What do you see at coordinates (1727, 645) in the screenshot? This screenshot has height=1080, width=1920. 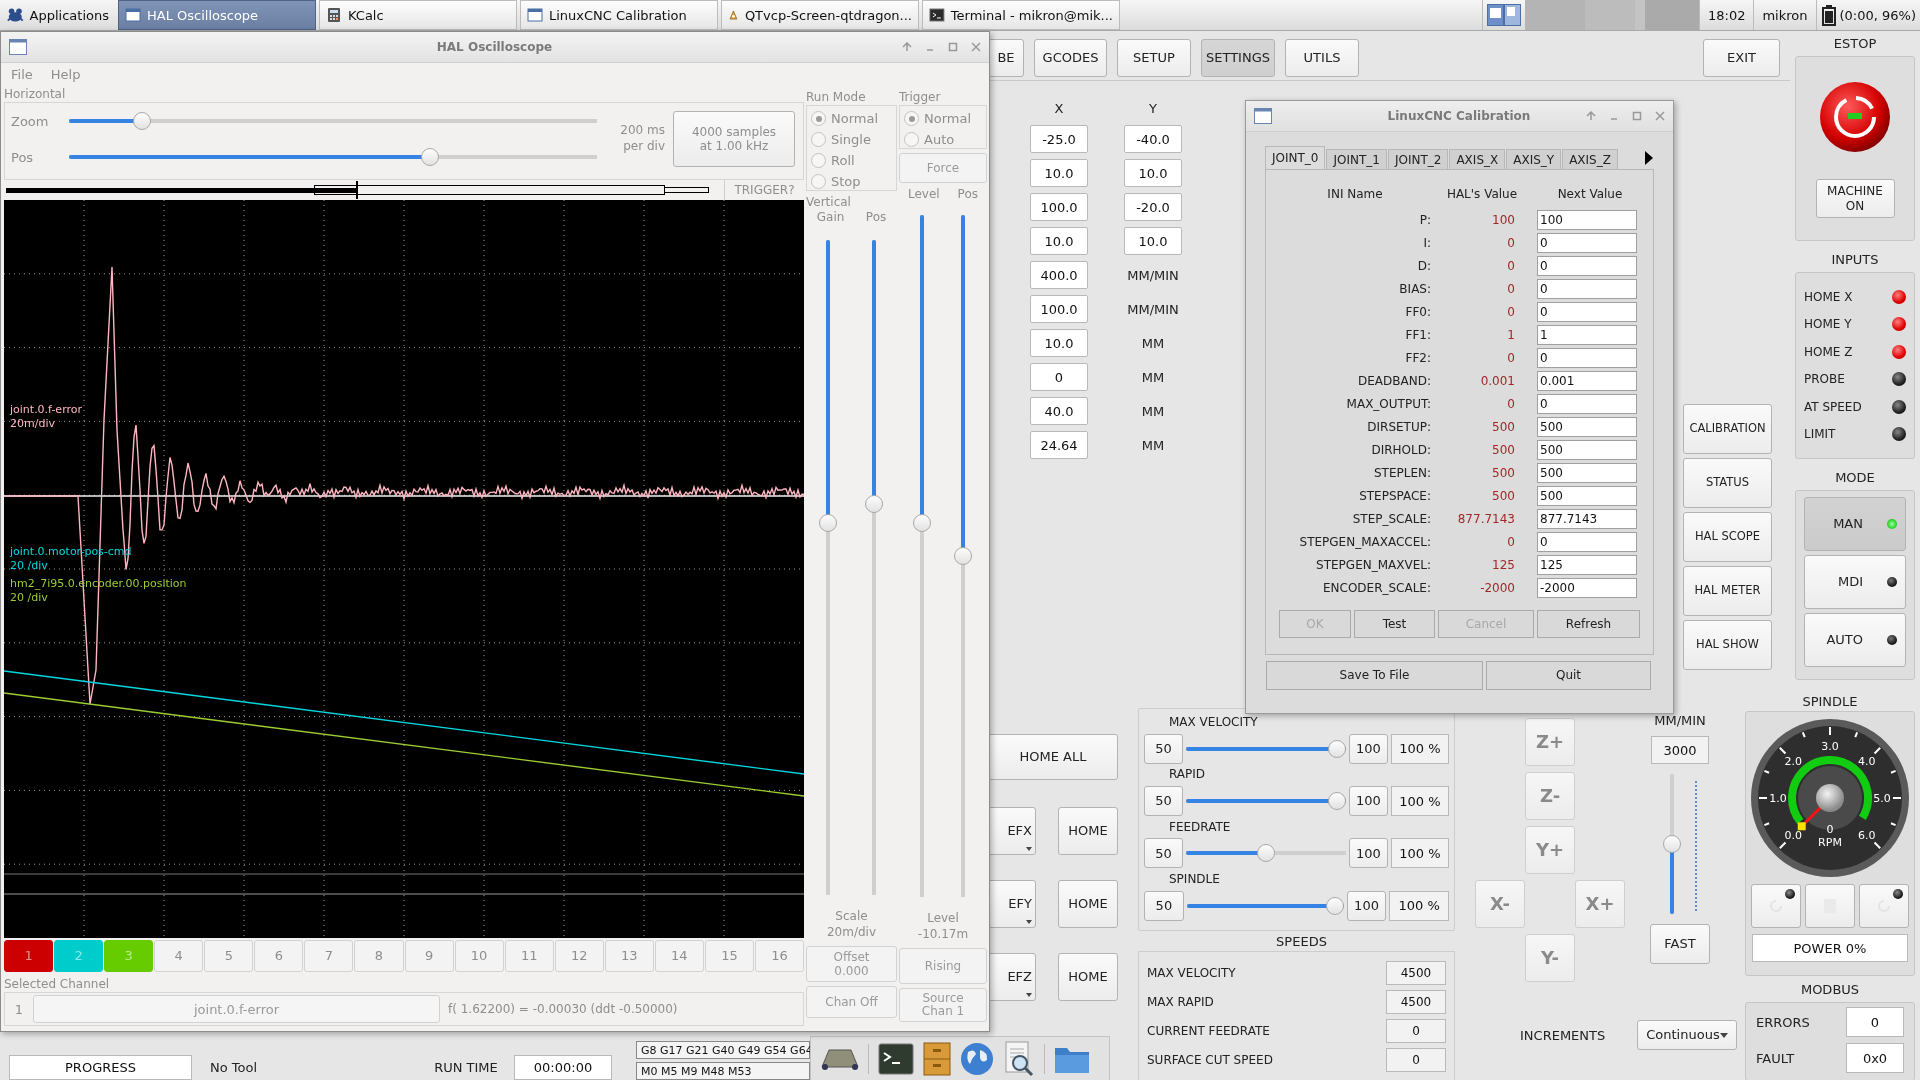 I see `tool-button: HAL SHOW` at bounding box center [1727, 645].